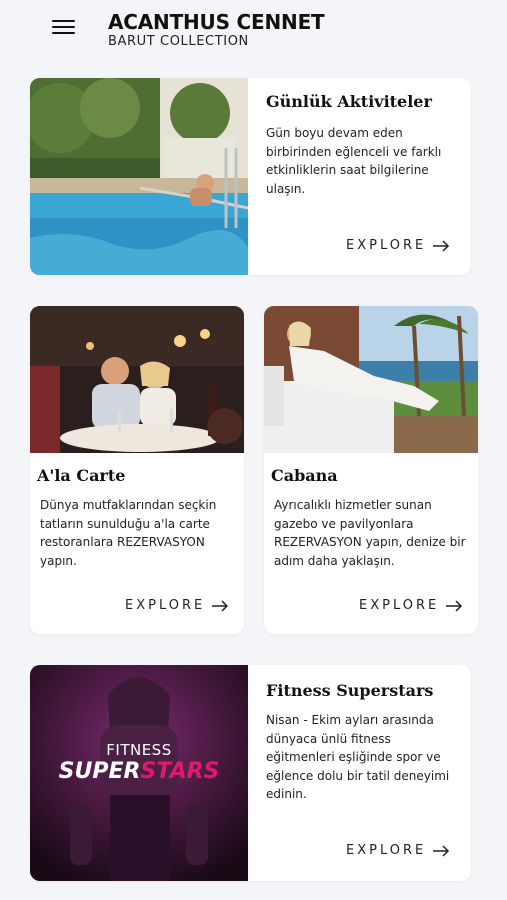 The image size is (507, 900). What do you see at coordinates (304, 475) in the screenshot?
I see `card-title: Cabana` at bounding box center [304, 475].